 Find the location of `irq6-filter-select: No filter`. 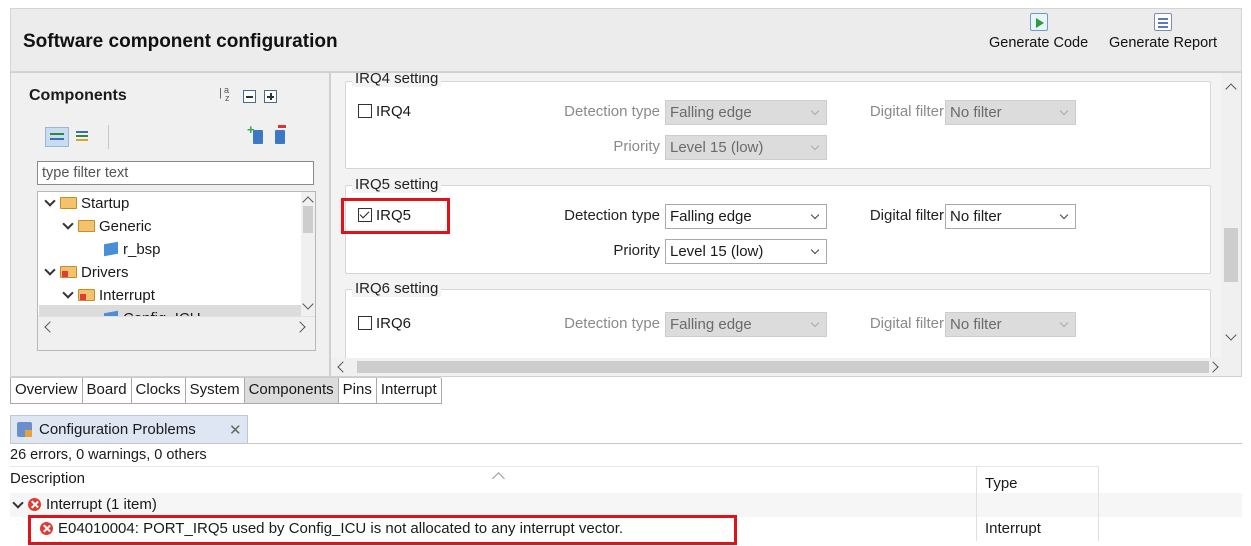

irq6-filter-select: No filter is located at coordinates (1010, 324).